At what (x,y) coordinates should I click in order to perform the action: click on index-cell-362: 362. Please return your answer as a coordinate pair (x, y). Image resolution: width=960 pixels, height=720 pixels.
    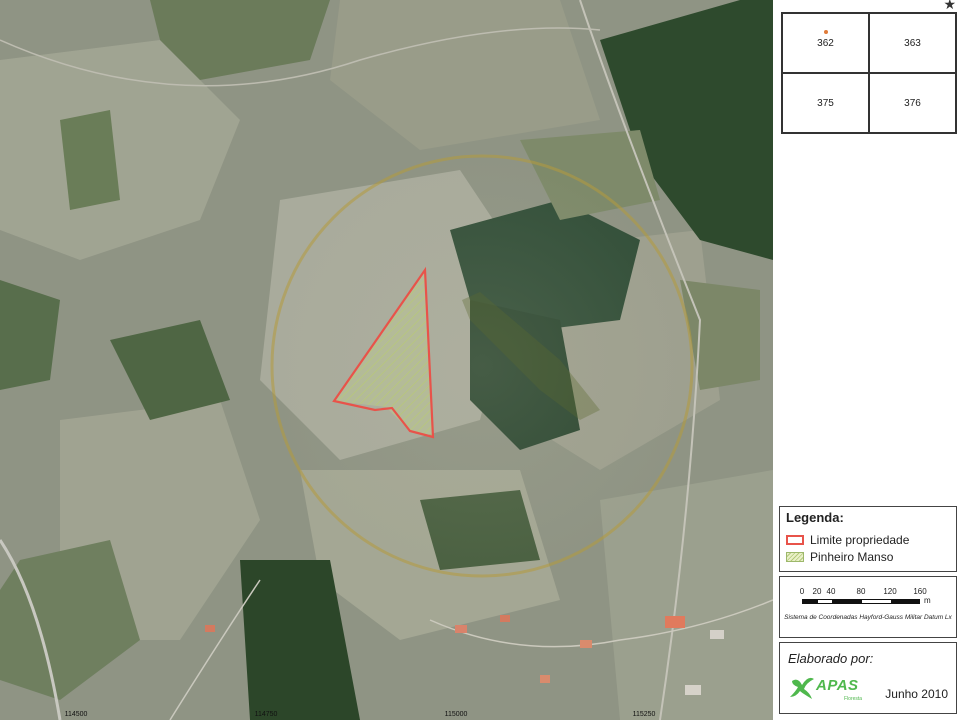
    Looking at the image, I should click on (825, 43).